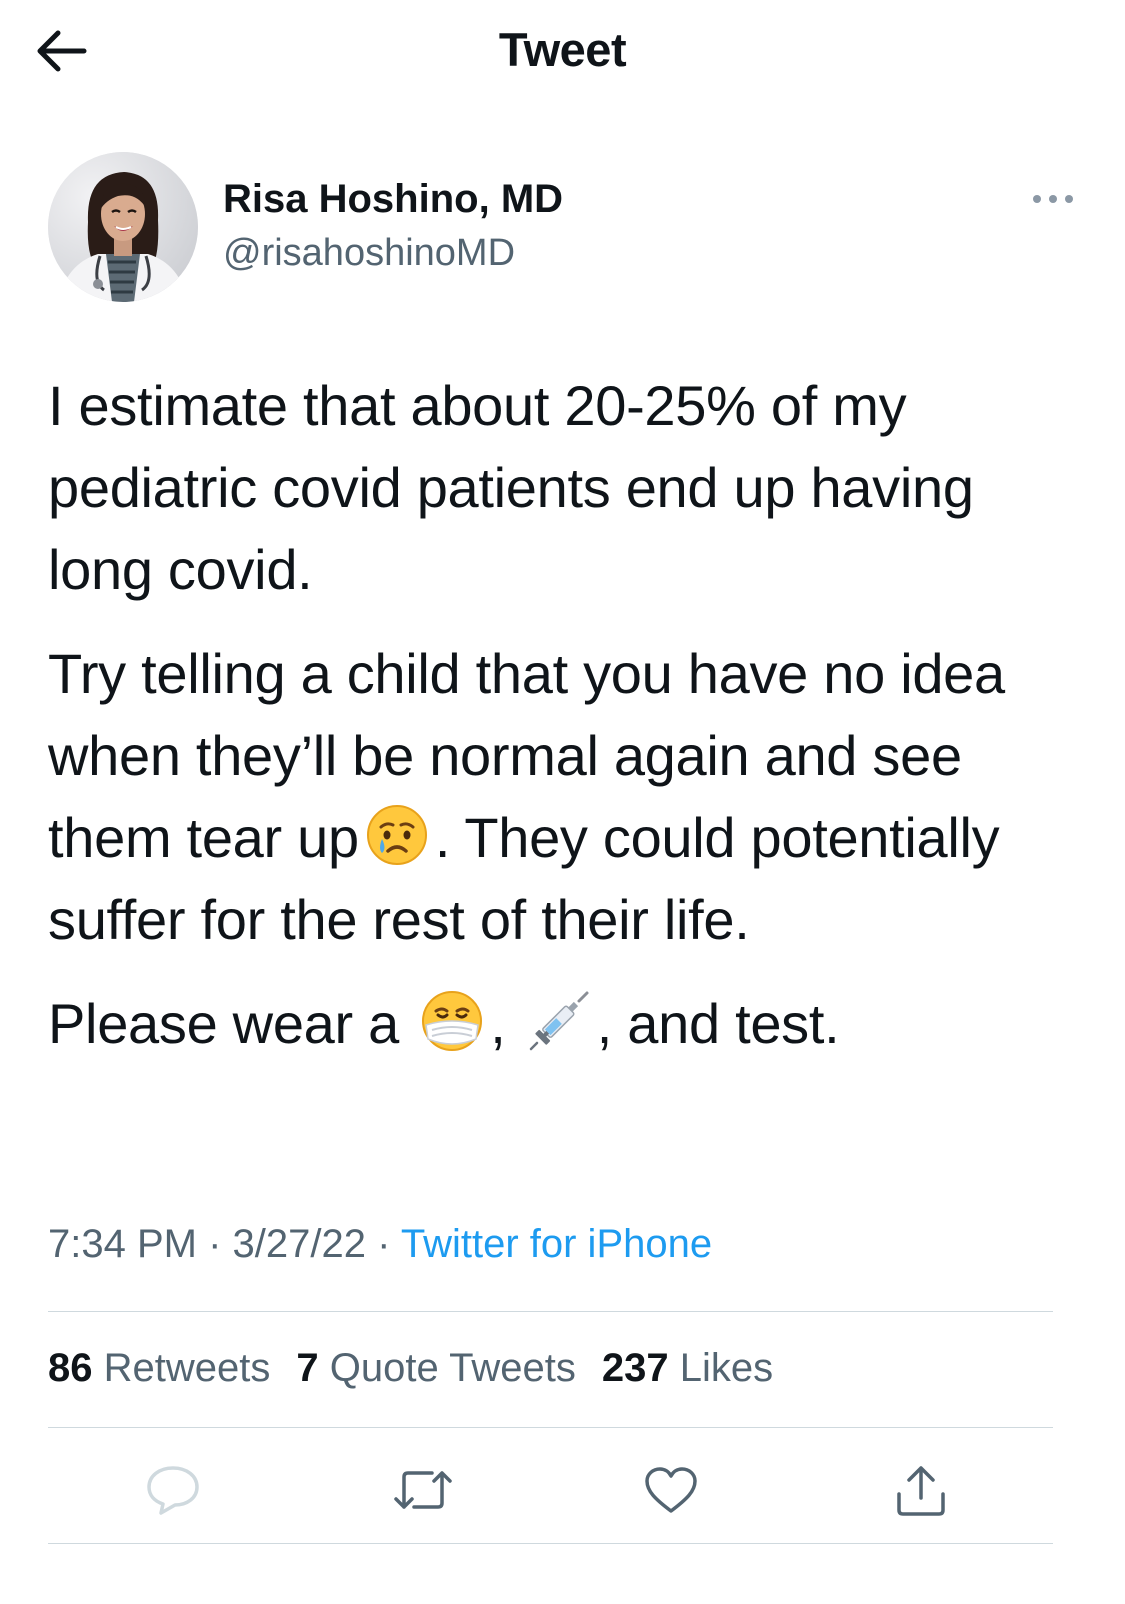  I want to click on quote-tweets-count: 7, so click(307, 1368).